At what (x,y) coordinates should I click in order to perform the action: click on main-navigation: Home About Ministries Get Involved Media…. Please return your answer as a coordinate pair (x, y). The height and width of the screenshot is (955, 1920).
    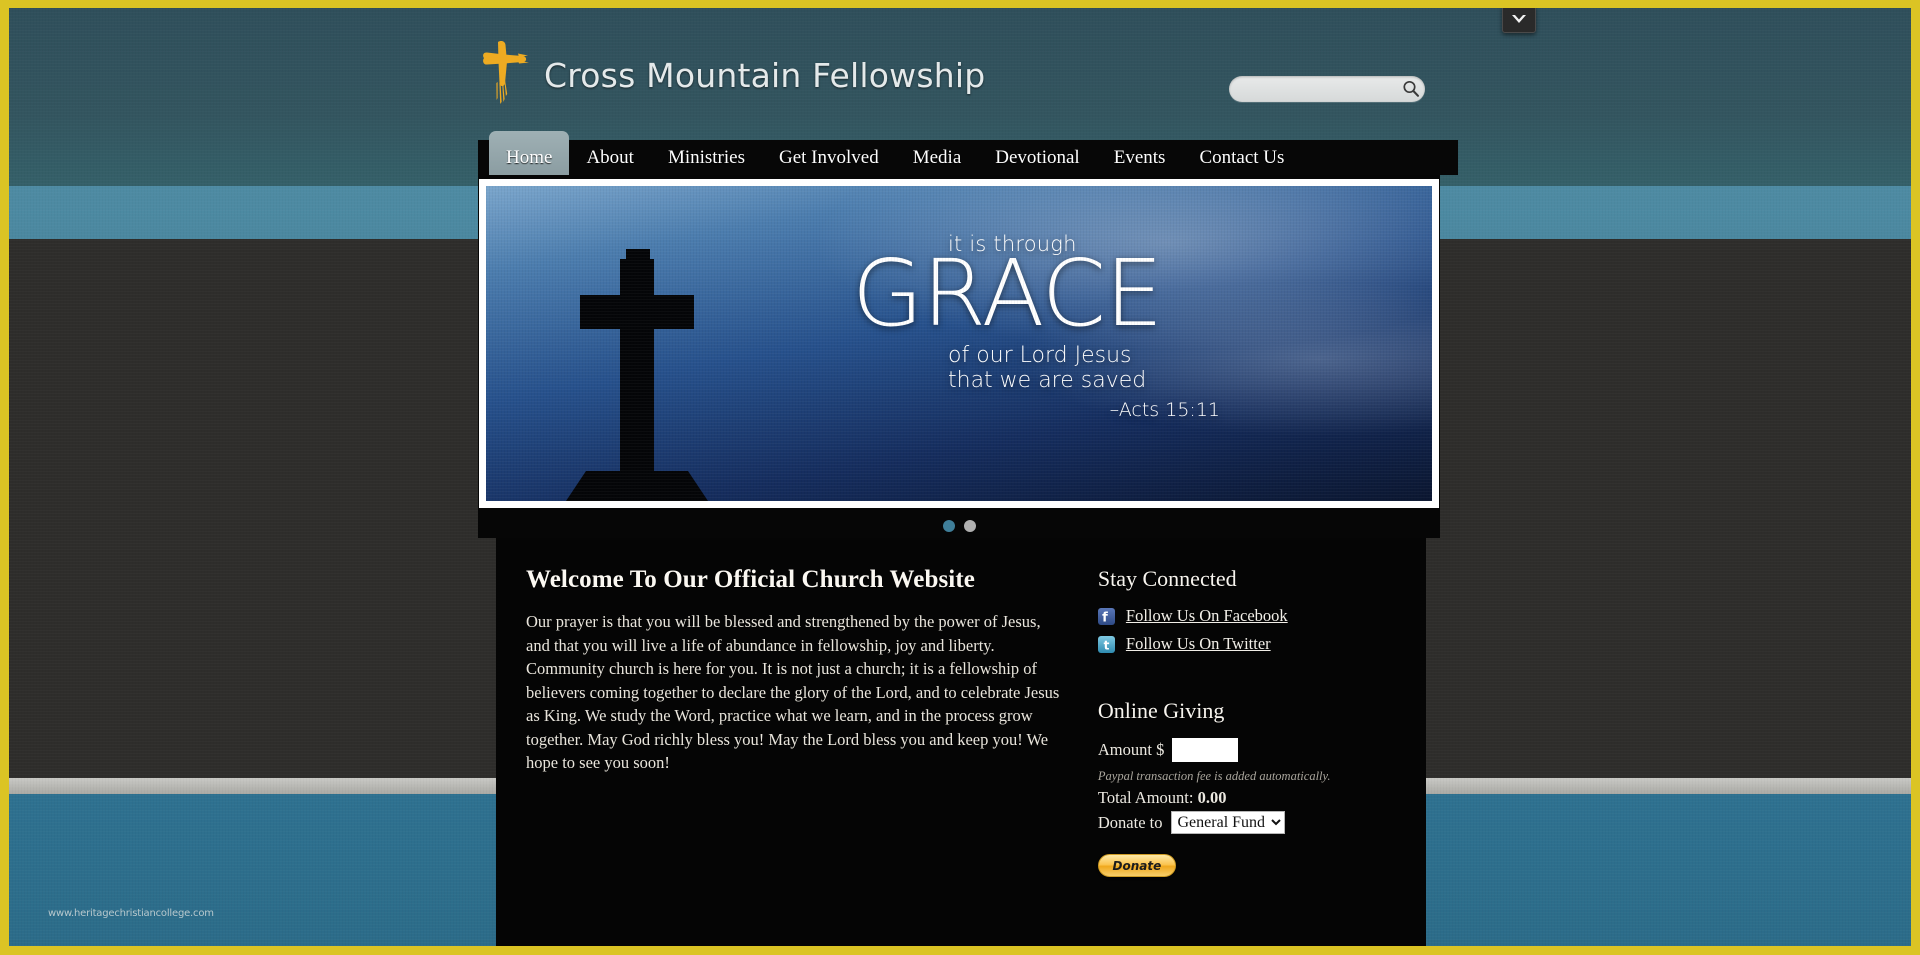
    Looking at the image, I should click on (968, 153).